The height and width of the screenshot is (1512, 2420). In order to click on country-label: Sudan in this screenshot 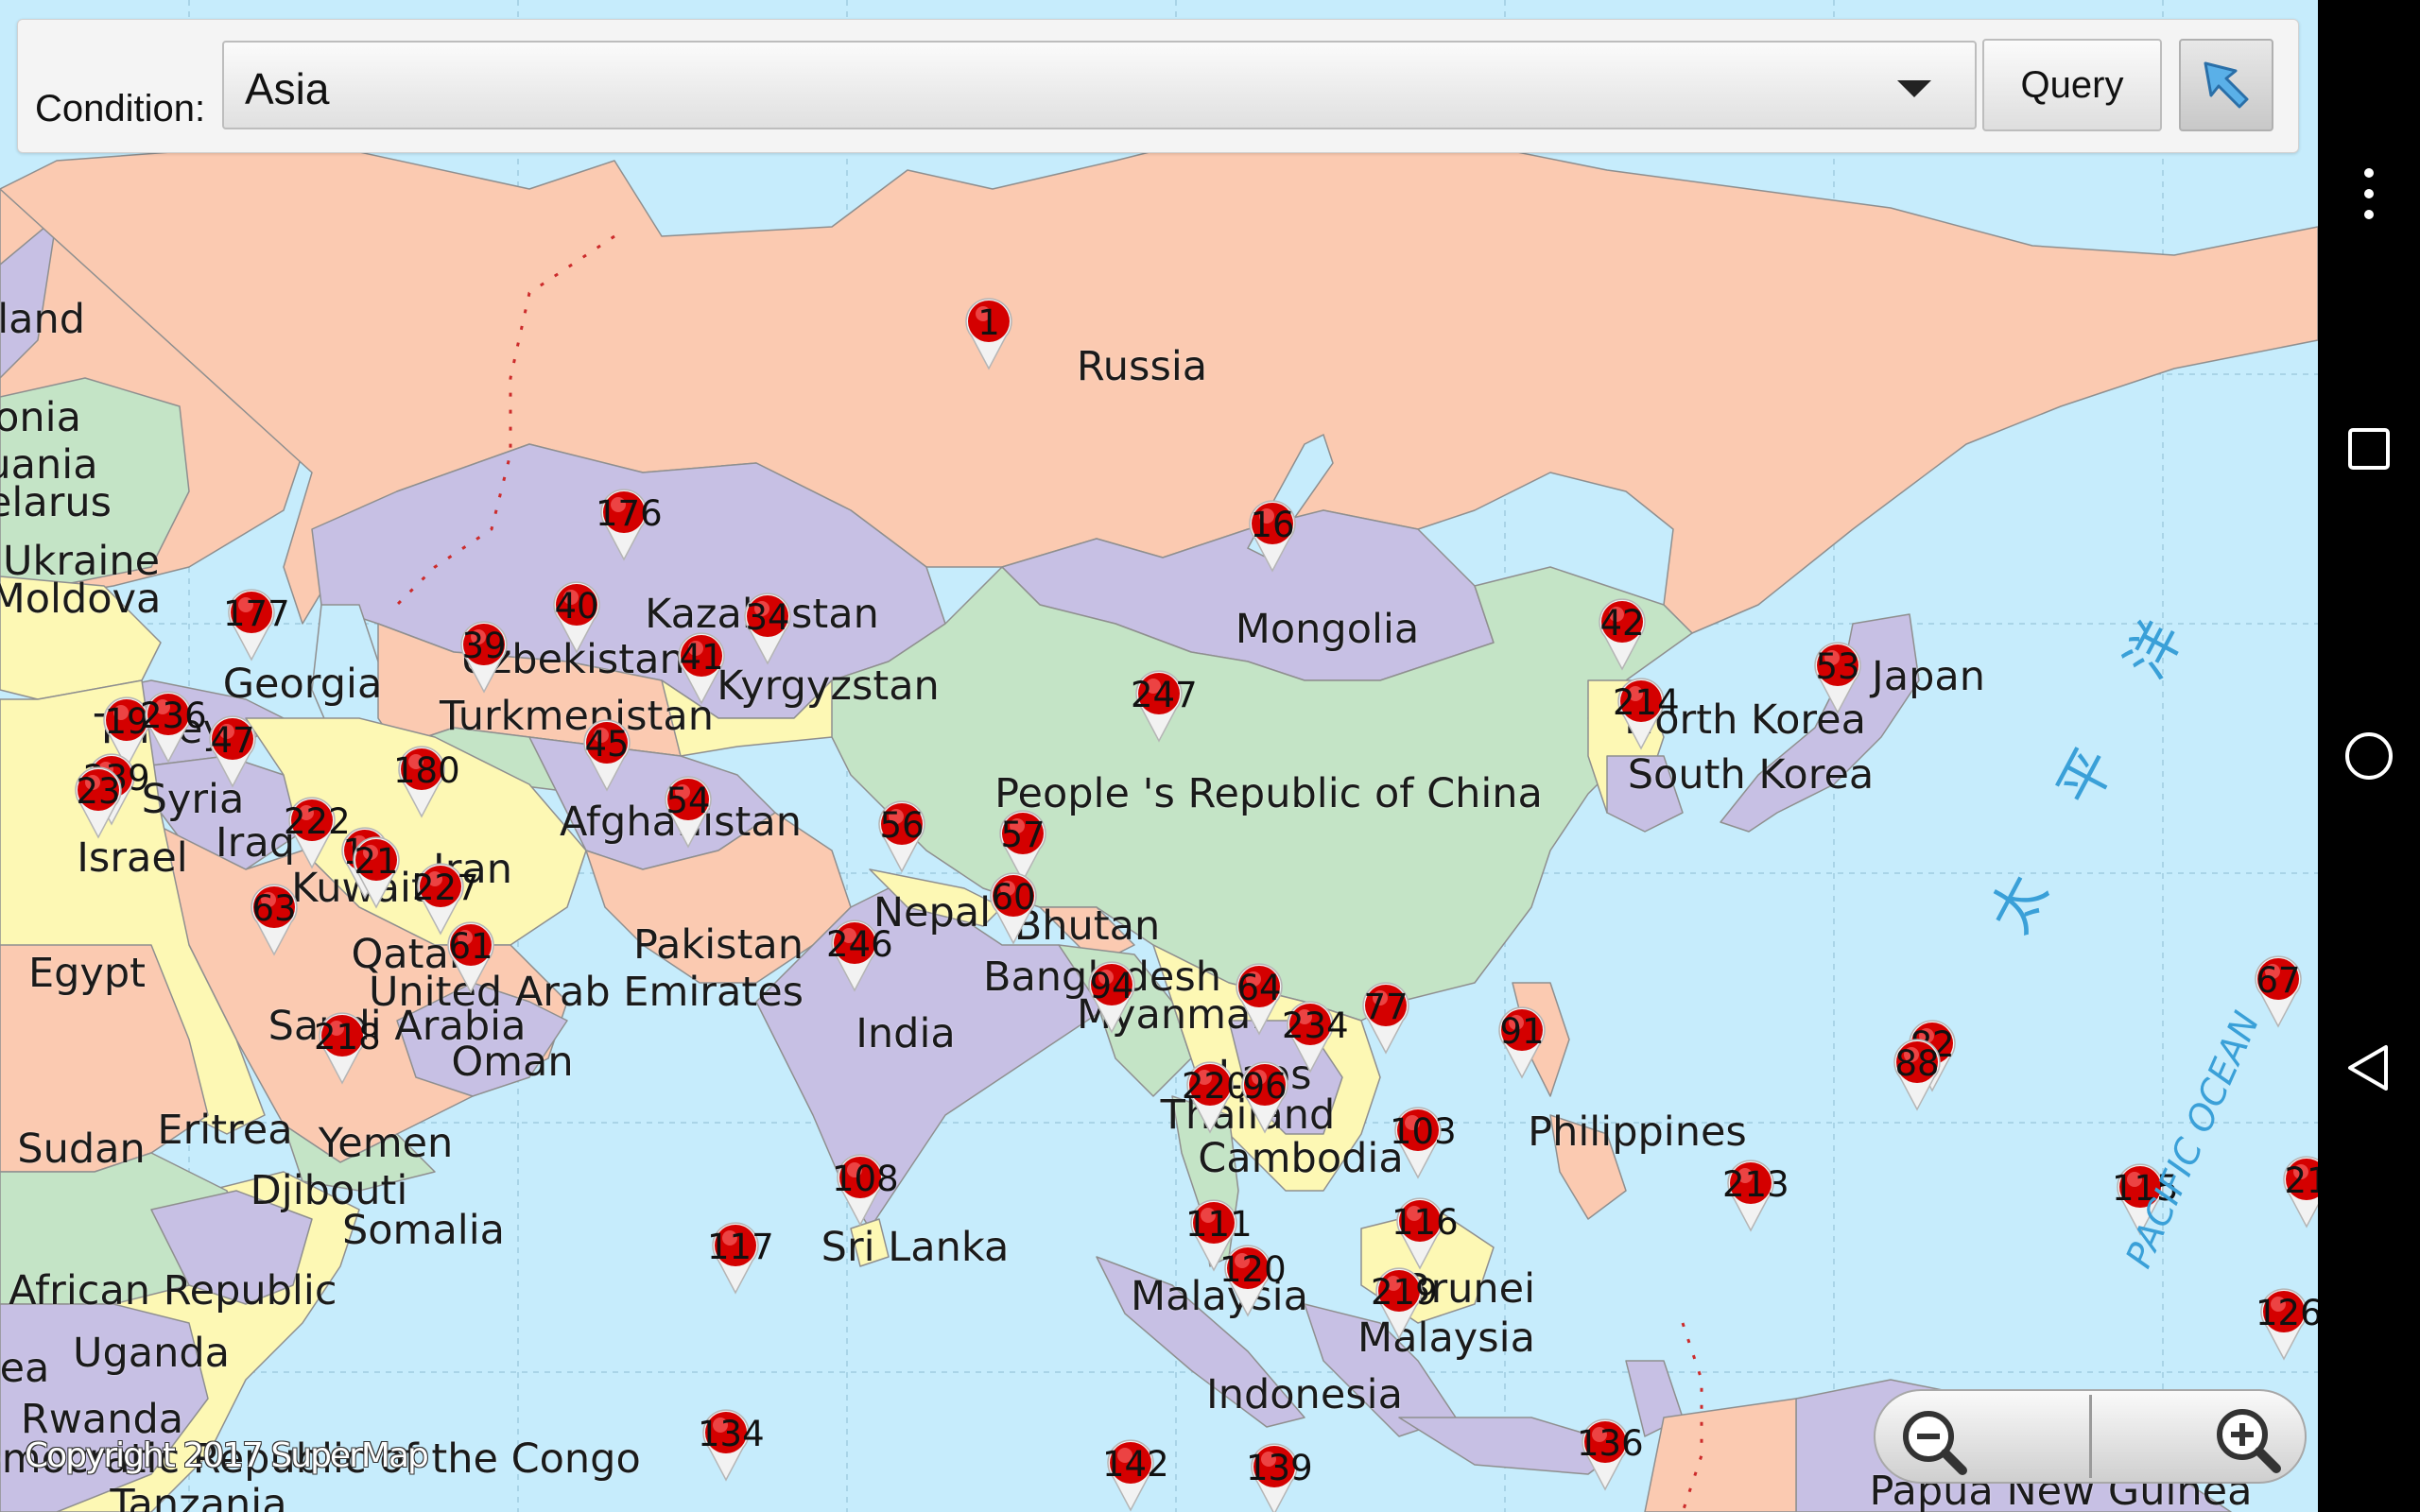, I will do `click(81, 1149)`.